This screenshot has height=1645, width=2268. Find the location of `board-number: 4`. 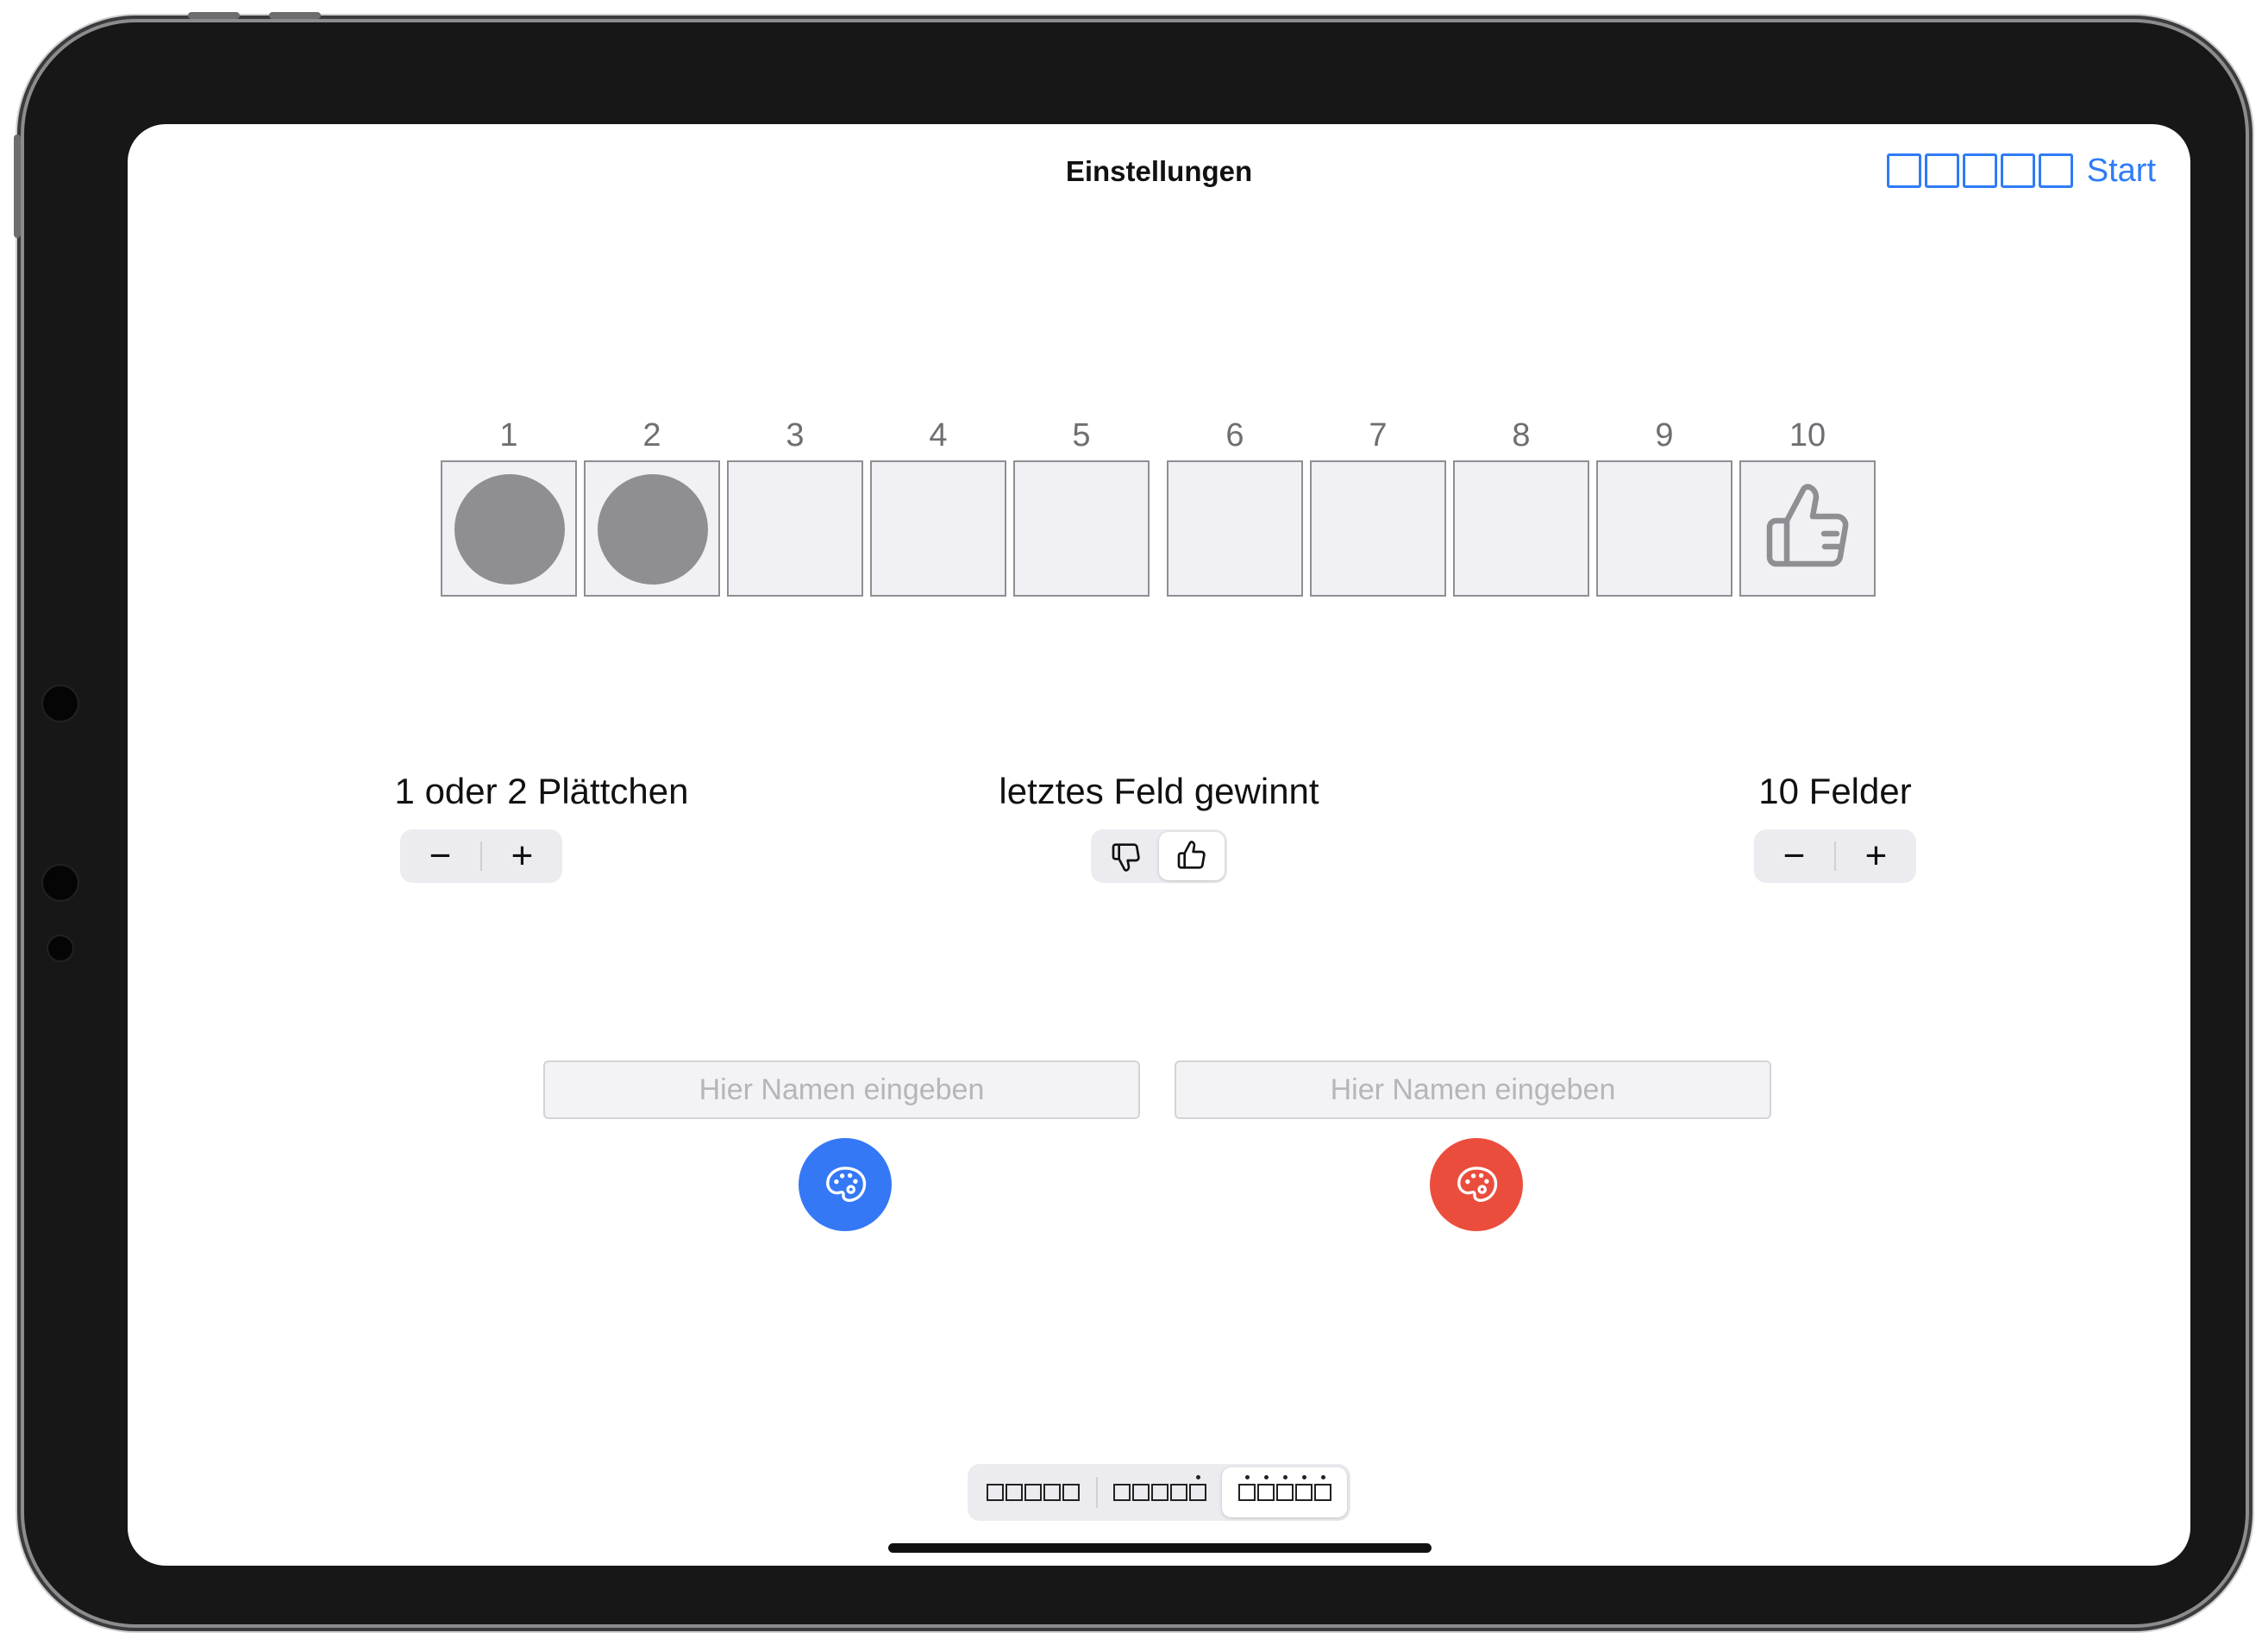

board-number: 4 is located at coordinates (939, 435).